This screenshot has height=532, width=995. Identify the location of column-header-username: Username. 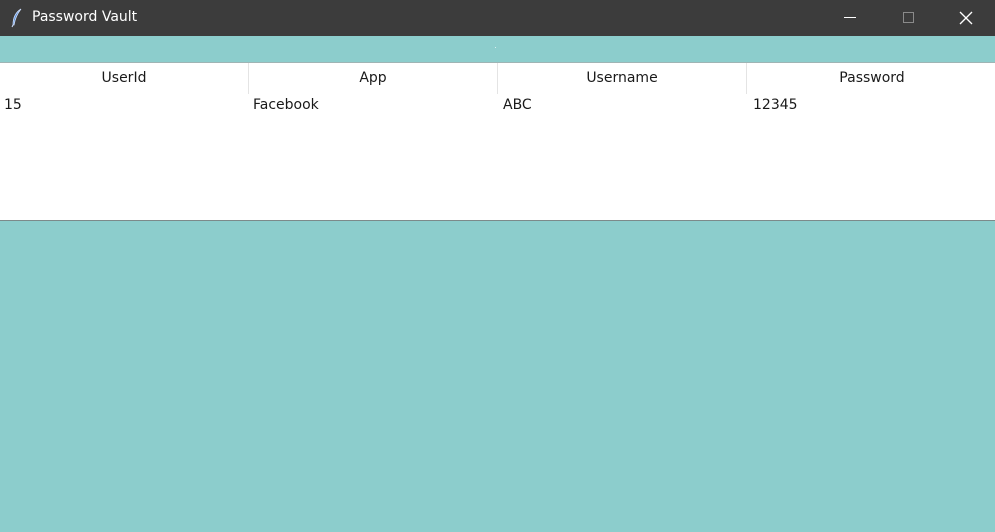
(622, 78).